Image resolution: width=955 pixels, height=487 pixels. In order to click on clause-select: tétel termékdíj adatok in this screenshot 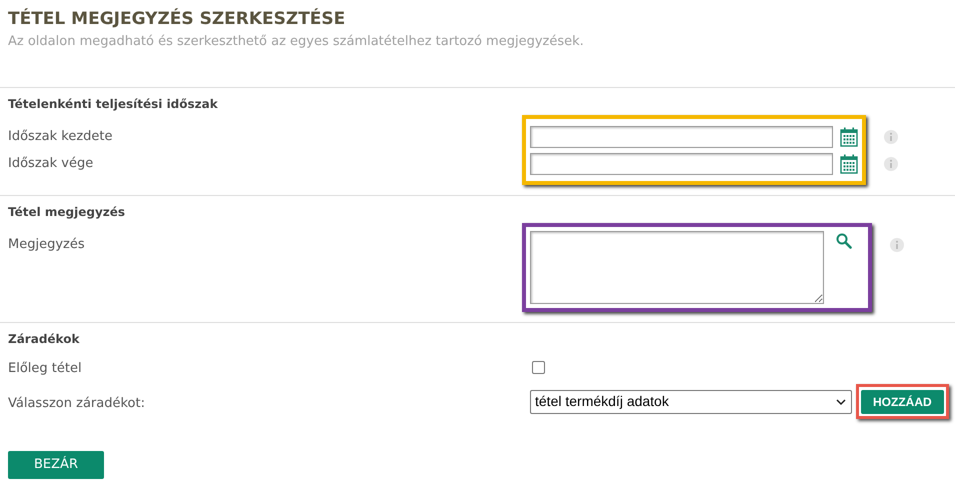, I will do `click(691, 402)`.